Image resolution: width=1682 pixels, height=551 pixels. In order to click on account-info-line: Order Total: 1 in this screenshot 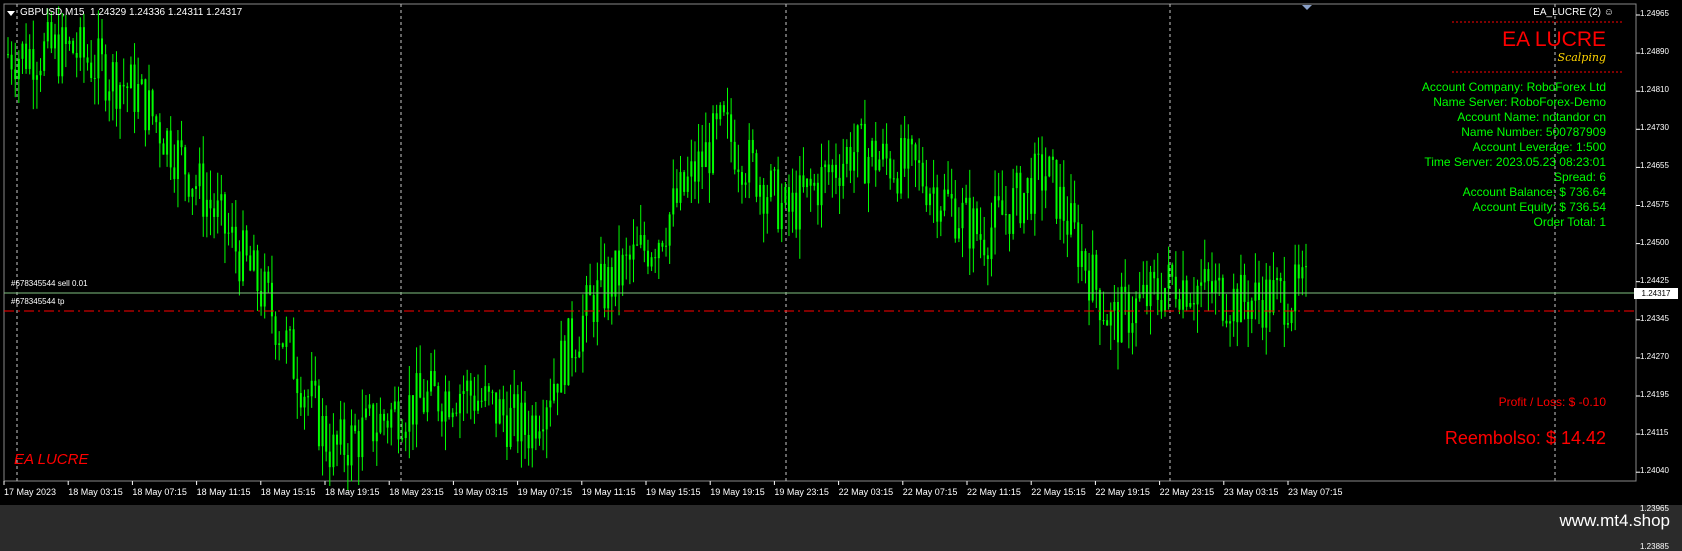, I will do `click(1569, 222)`.